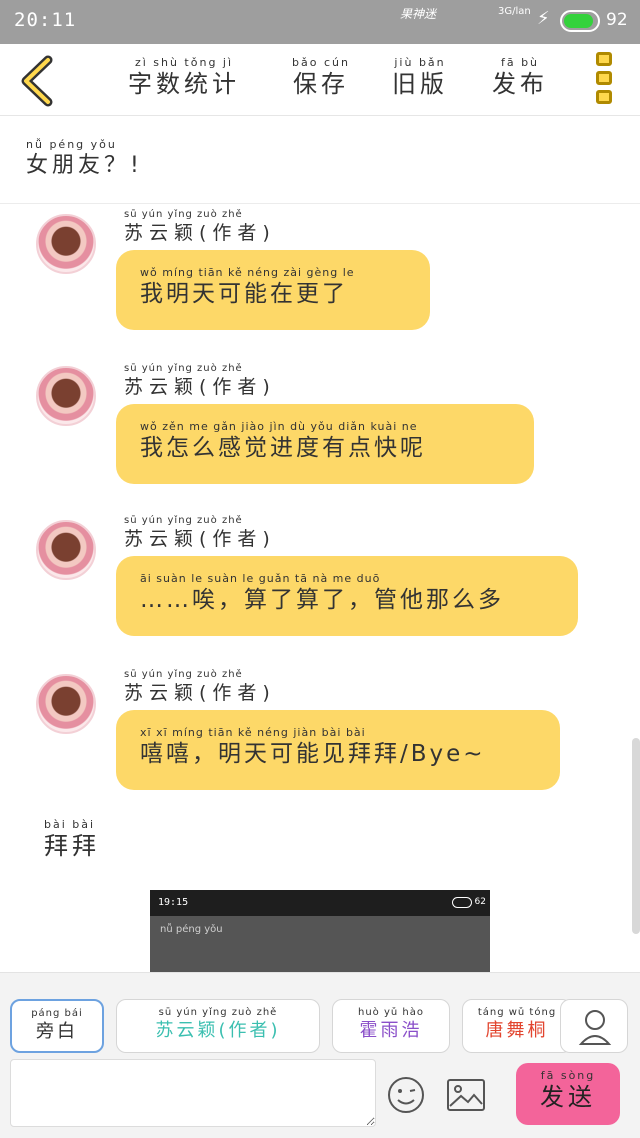  I want to click on word-count-button: zì shù tǒng jì 字数统计, so click(184, 77).